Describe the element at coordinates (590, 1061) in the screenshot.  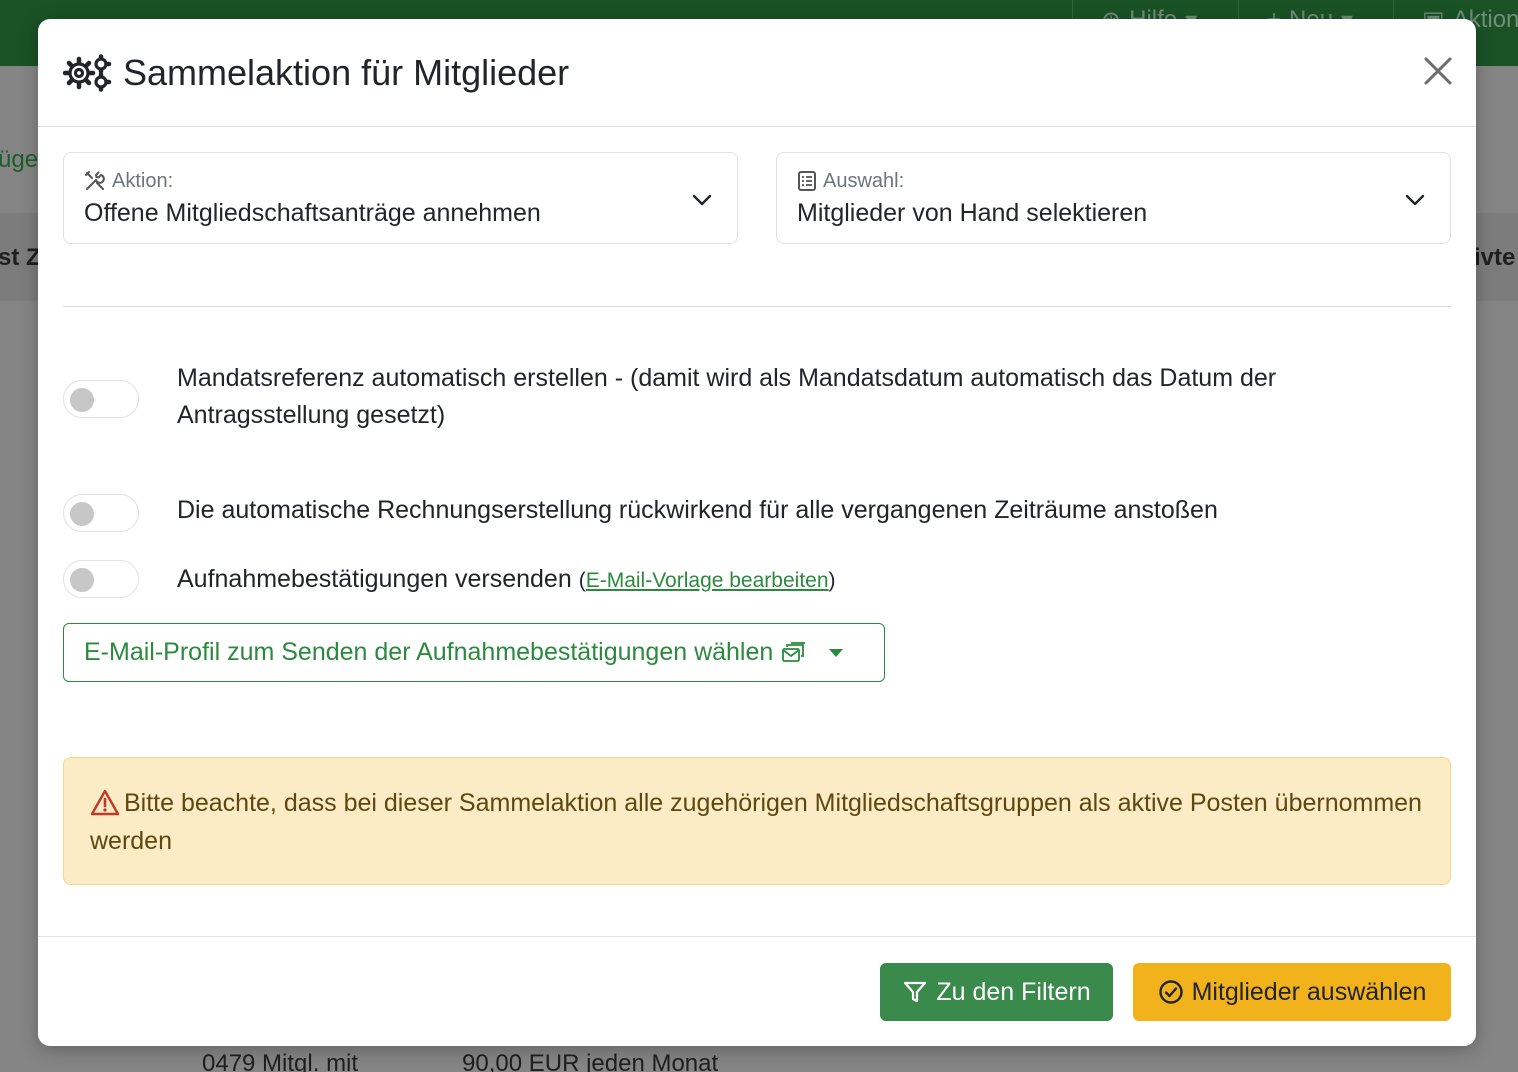
I see `background-row-text: 90,00 EUR jeden Monat` at that location.